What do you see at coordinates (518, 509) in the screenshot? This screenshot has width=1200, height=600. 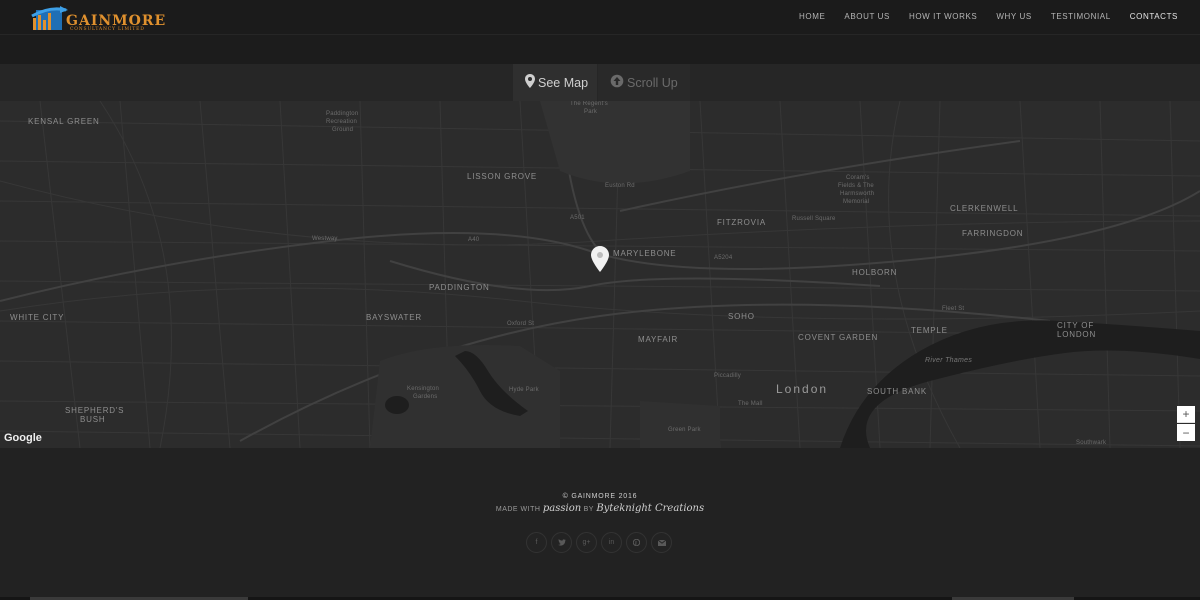 I see `made-with-text: MADE WITH` at bounding box center [518, 509].